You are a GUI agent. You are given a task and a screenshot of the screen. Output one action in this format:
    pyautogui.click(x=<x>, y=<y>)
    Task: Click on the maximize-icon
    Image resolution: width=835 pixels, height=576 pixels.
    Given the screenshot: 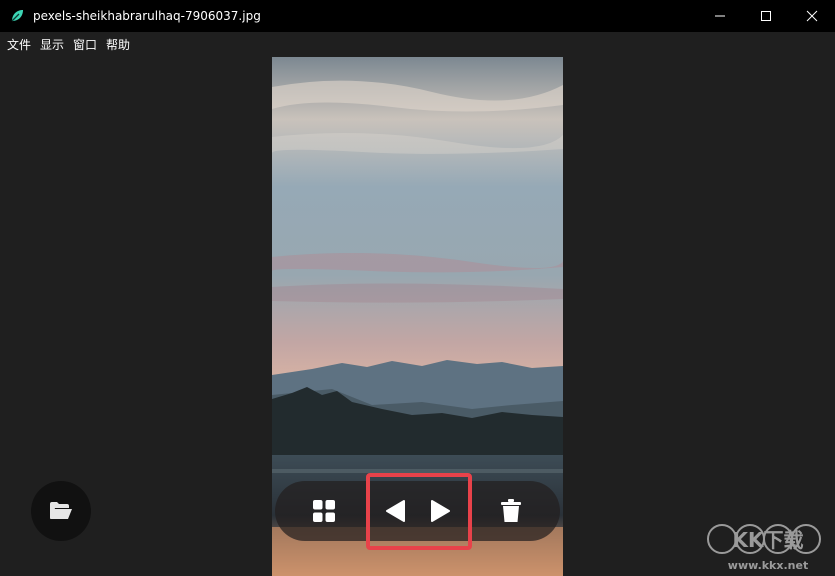 What is the action you would take?
    pyautogui.click(x=766, y=16)
    